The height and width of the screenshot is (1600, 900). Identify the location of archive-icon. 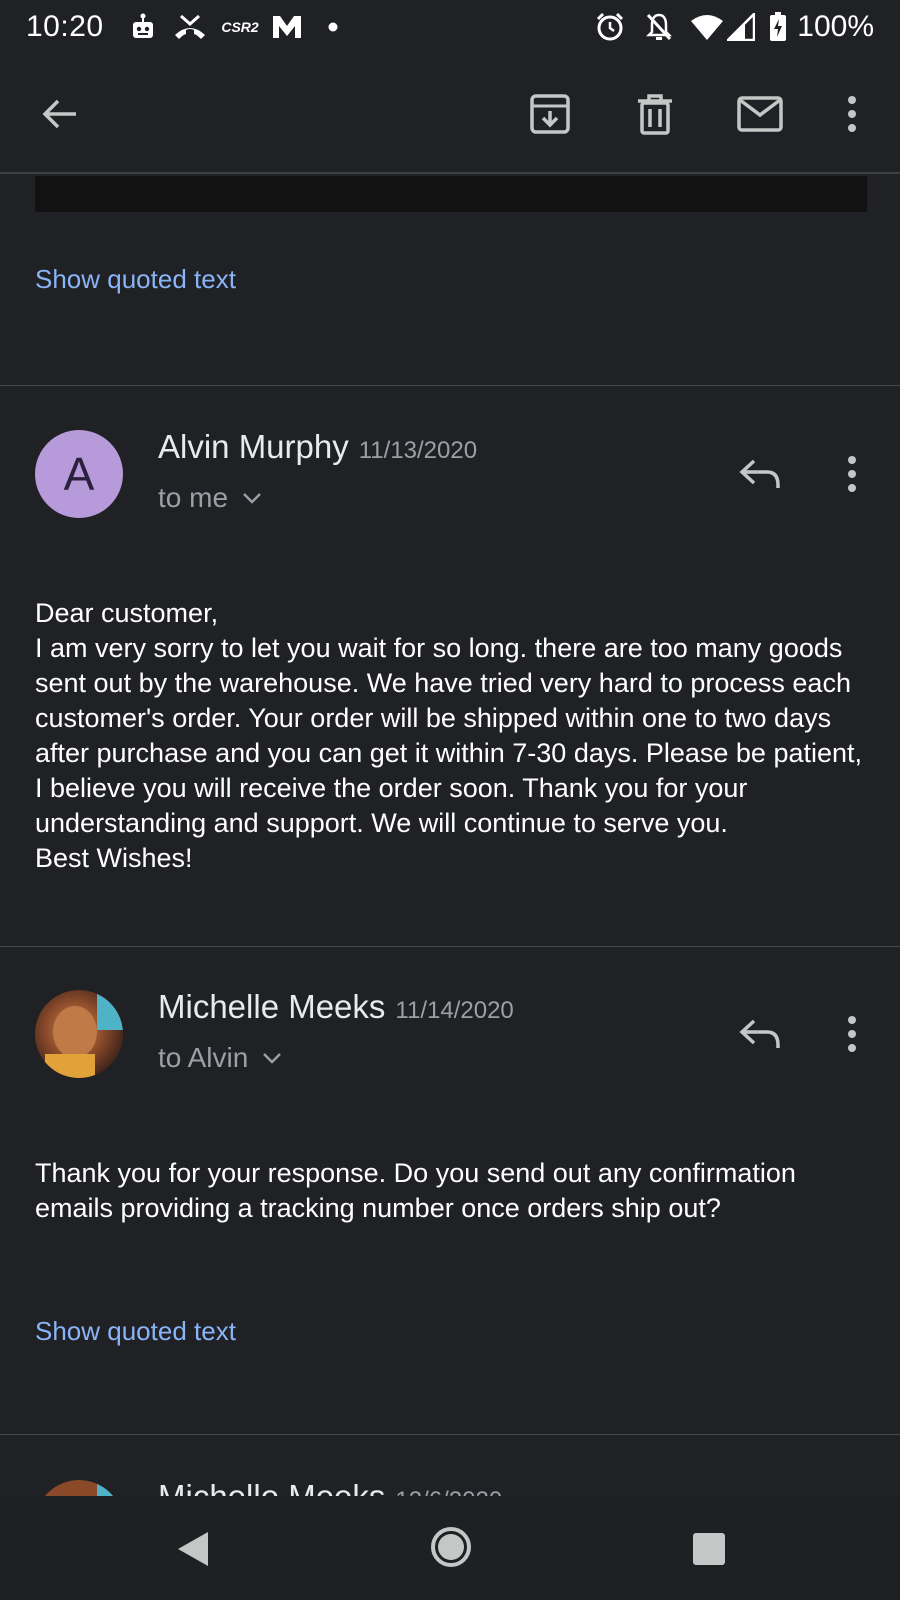
(550, 114).